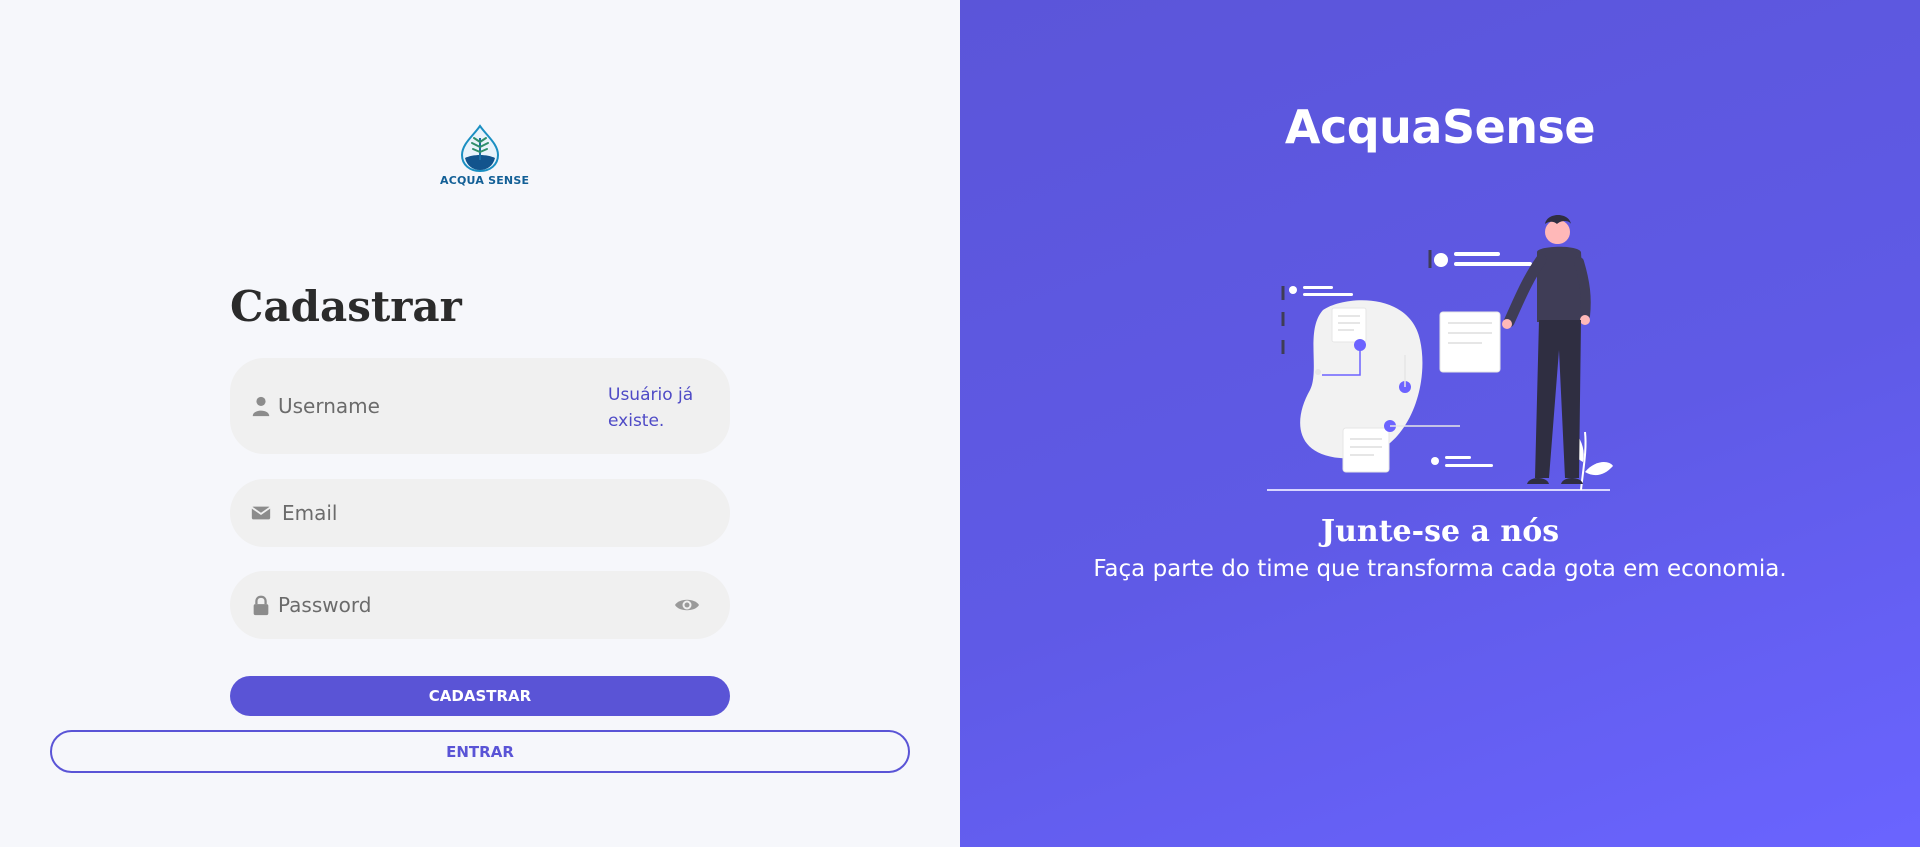  What do you see at coordinates (480, 751) in the screenshot?
I see `login-button: ENTRAR` at bounding box center [480, 751].